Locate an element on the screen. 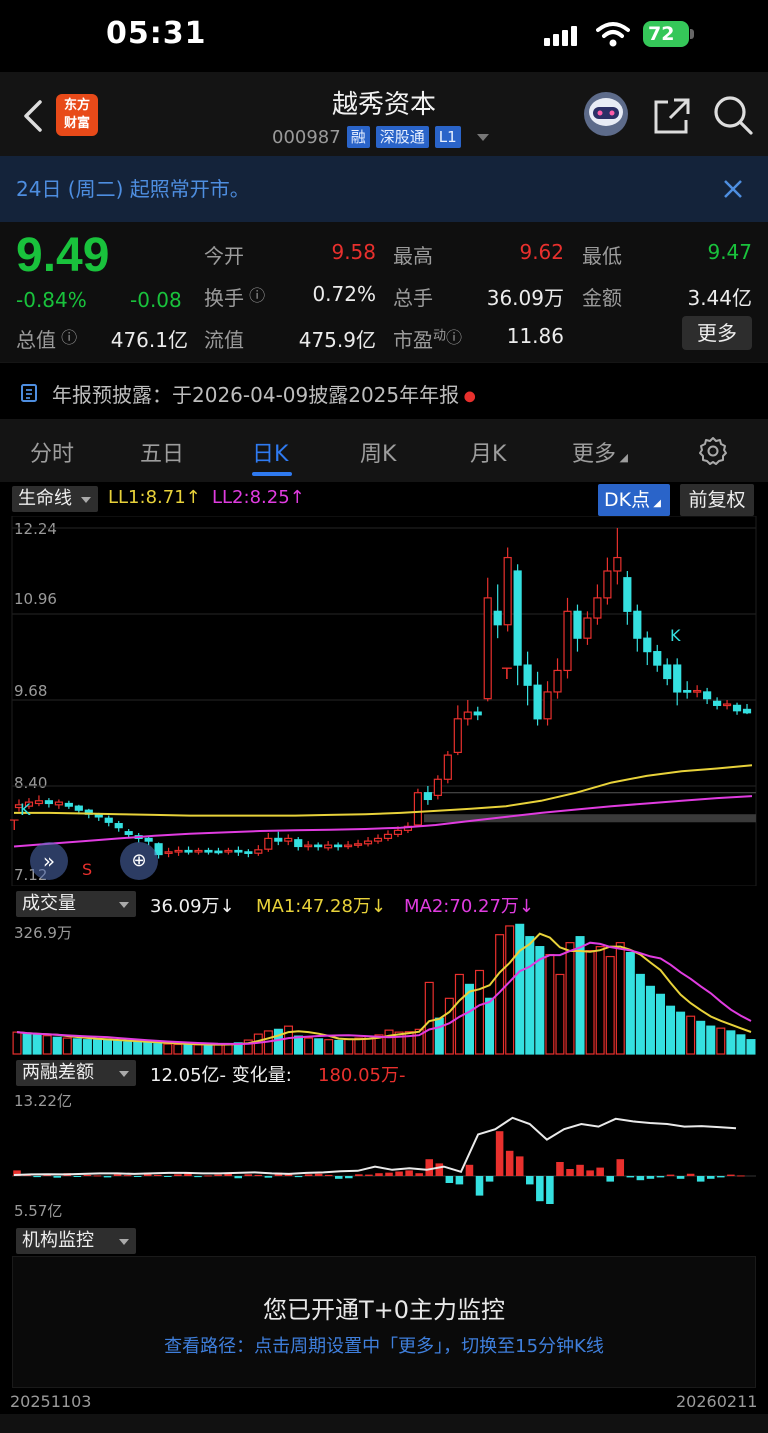 This screenshot has width=768, height=1433. corner-triangle-icon: ◢ is located at coordinates (622, 457).